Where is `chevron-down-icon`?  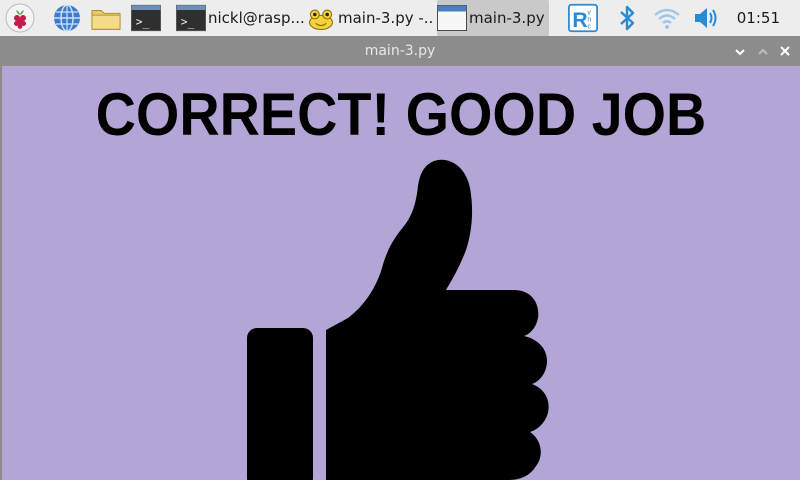
chevron-down-icon is located at coordinates (740, 51).